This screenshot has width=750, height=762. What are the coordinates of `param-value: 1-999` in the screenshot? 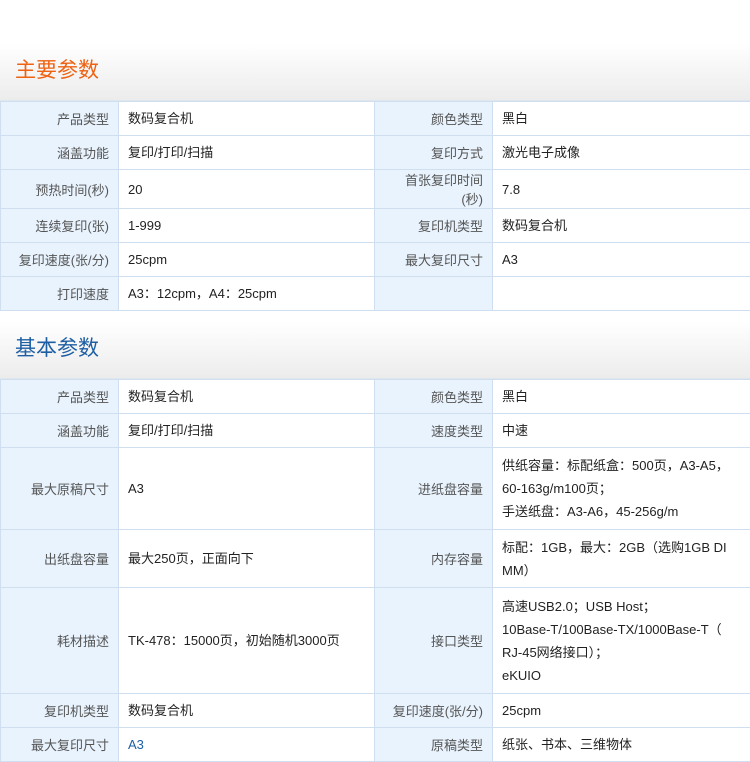 It's located at (247, 226).